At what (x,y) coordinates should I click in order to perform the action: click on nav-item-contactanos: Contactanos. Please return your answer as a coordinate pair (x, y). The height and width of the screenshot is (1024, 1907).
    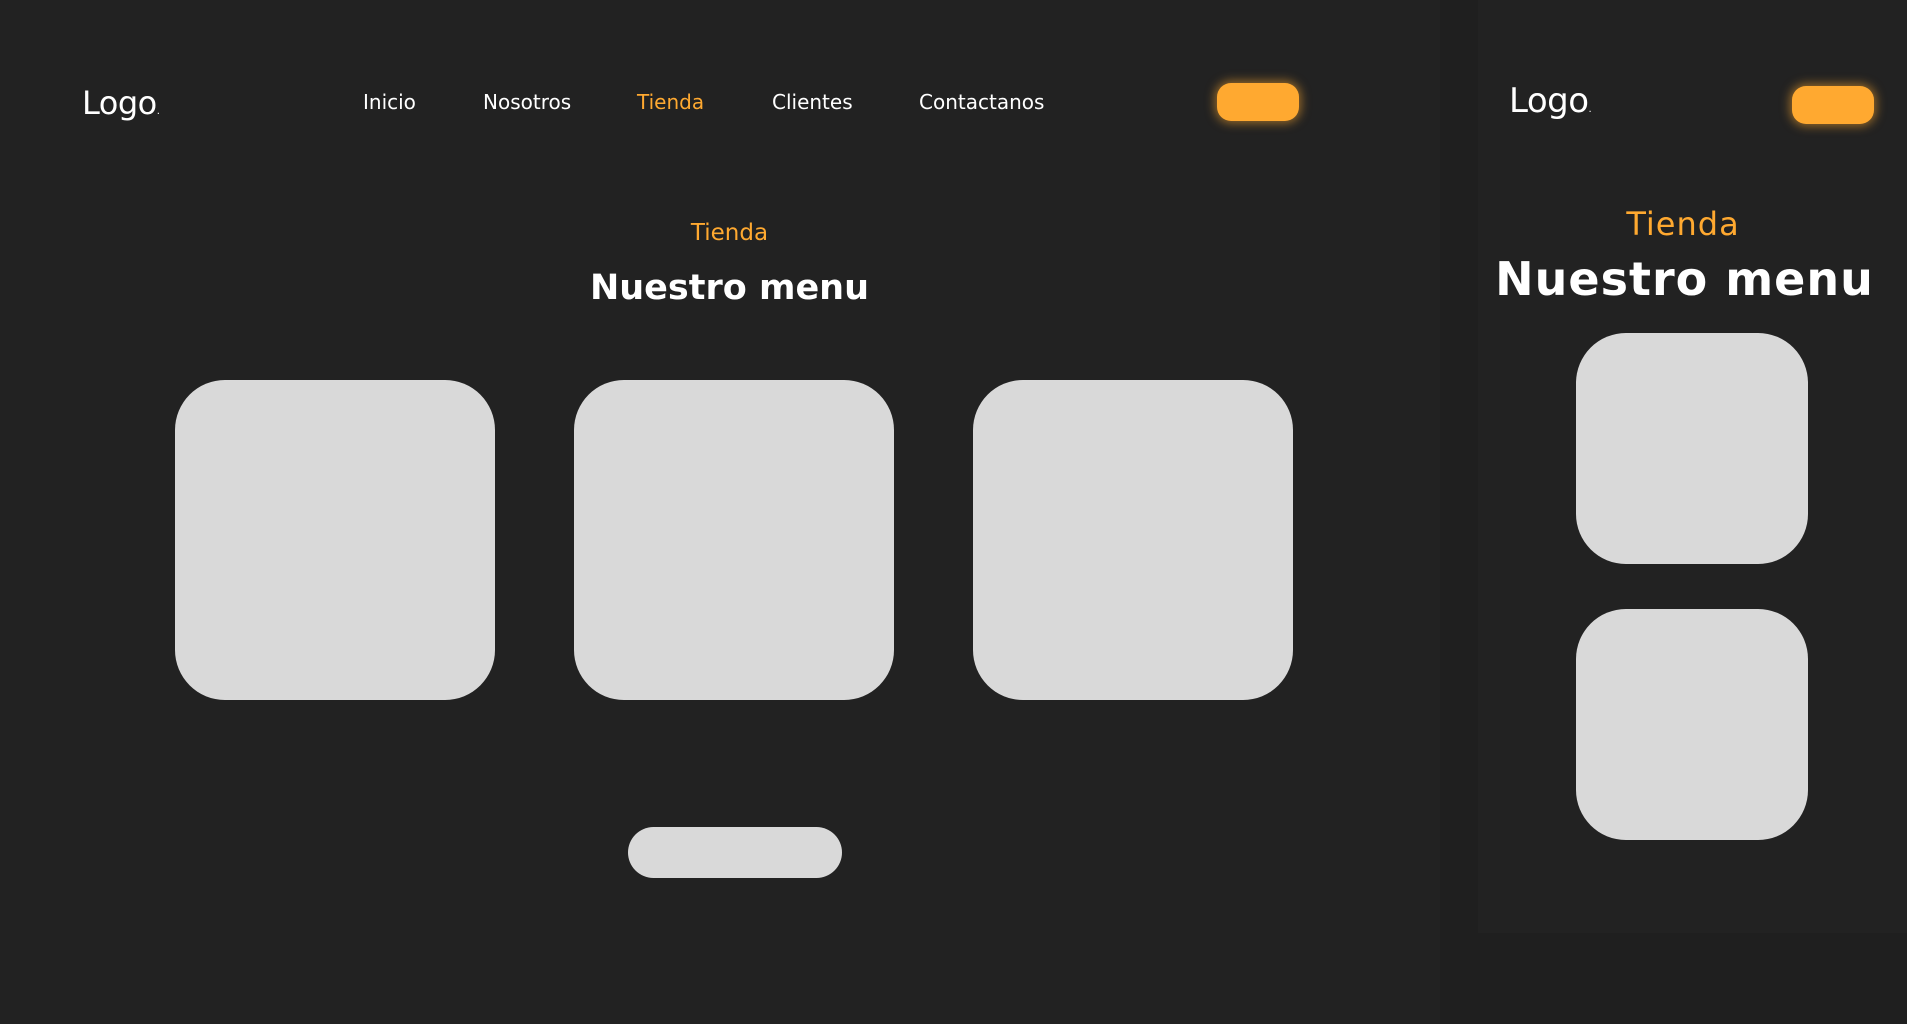
    Looking at the image, I should click on (981, 102).